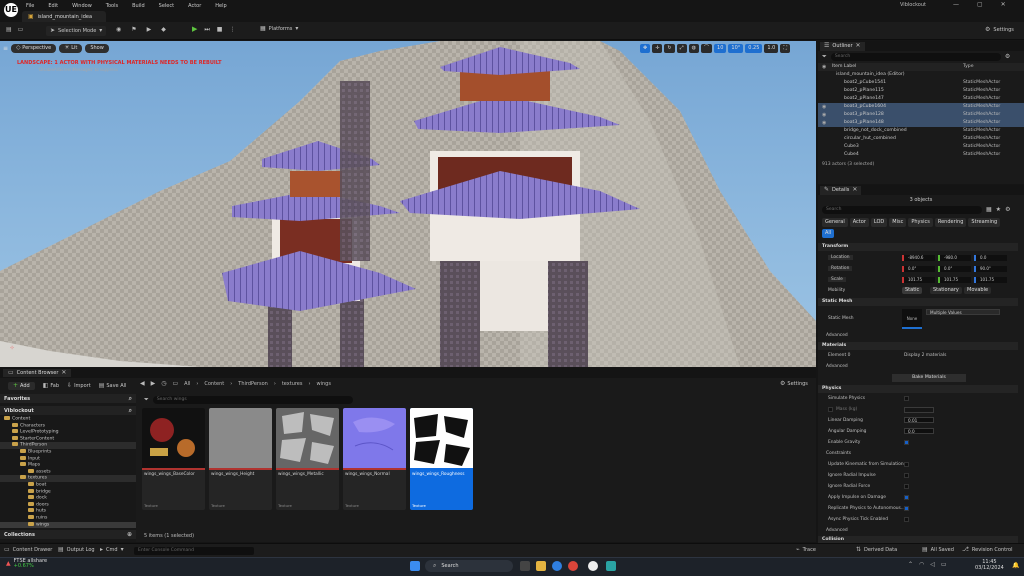  Describe the element at coordinates (906, 486) in the screenshot. I see `ignore-radial-force-checkbox` at that location.